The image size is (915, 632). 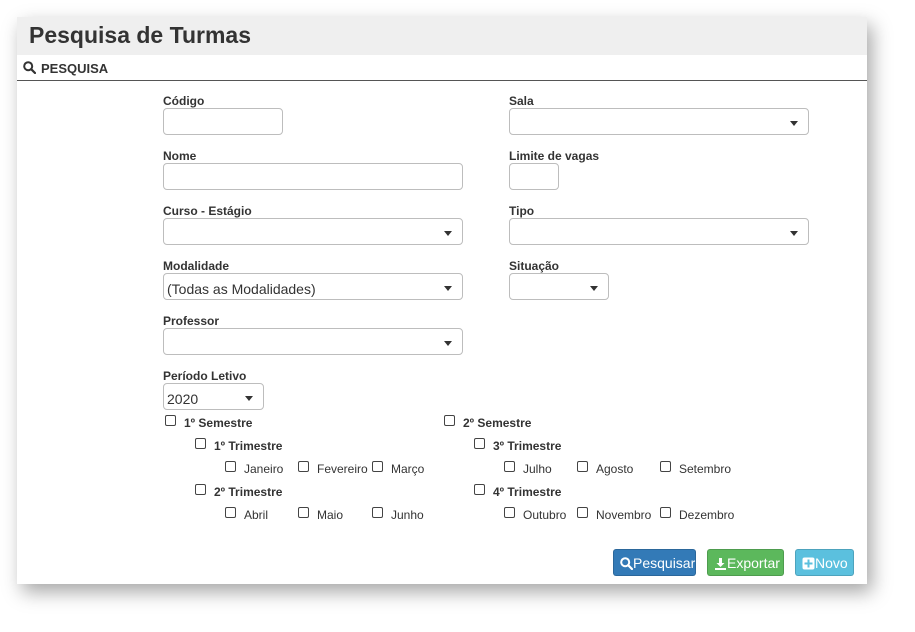 What do you see at coordinates (191, 321) in the screenshot?
I see `professor-label: Professor` at bounding box center [191, 321].